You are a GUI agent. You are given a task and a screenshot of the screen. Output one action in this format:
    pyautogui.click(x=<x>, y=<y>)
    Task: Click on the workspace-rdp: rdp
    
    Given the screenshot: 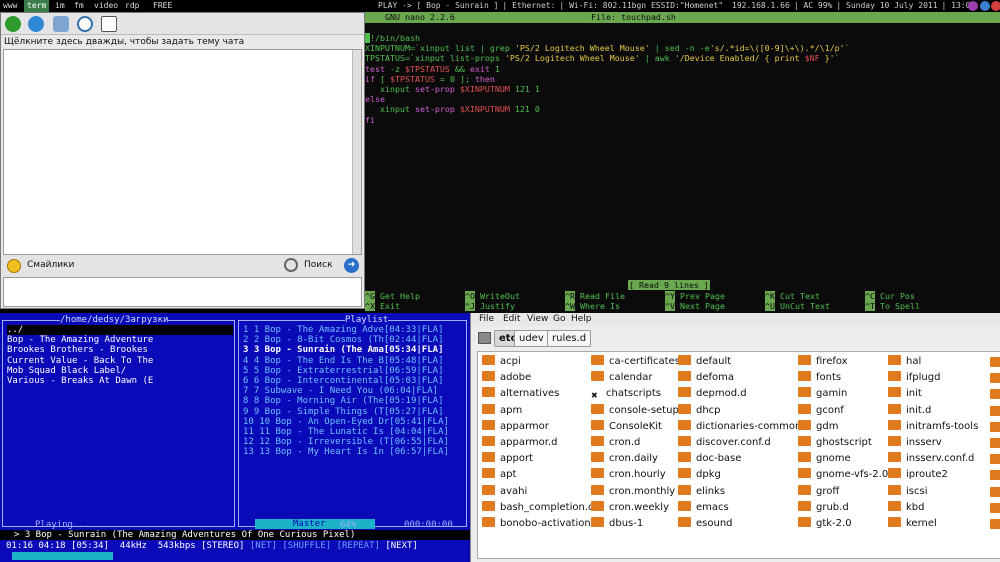 What is the action you would take?
    pyautogui.click(x=132, y=6)
    